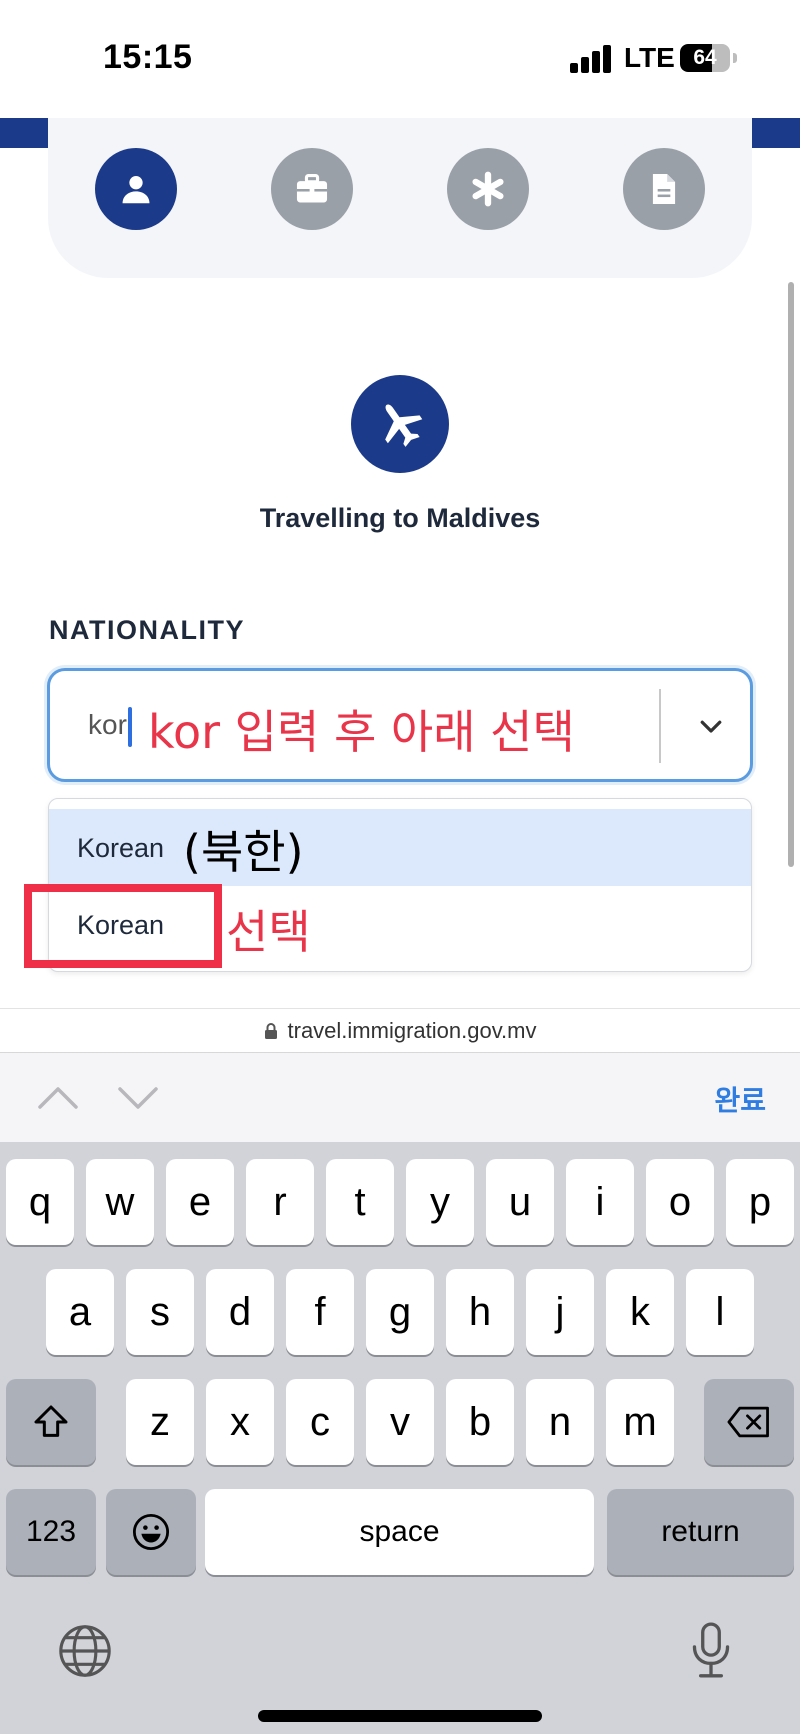 Image resolution: width=800 pixels, height=1734 pixels. I want to click on asterisk-icon, so click(488, 189).